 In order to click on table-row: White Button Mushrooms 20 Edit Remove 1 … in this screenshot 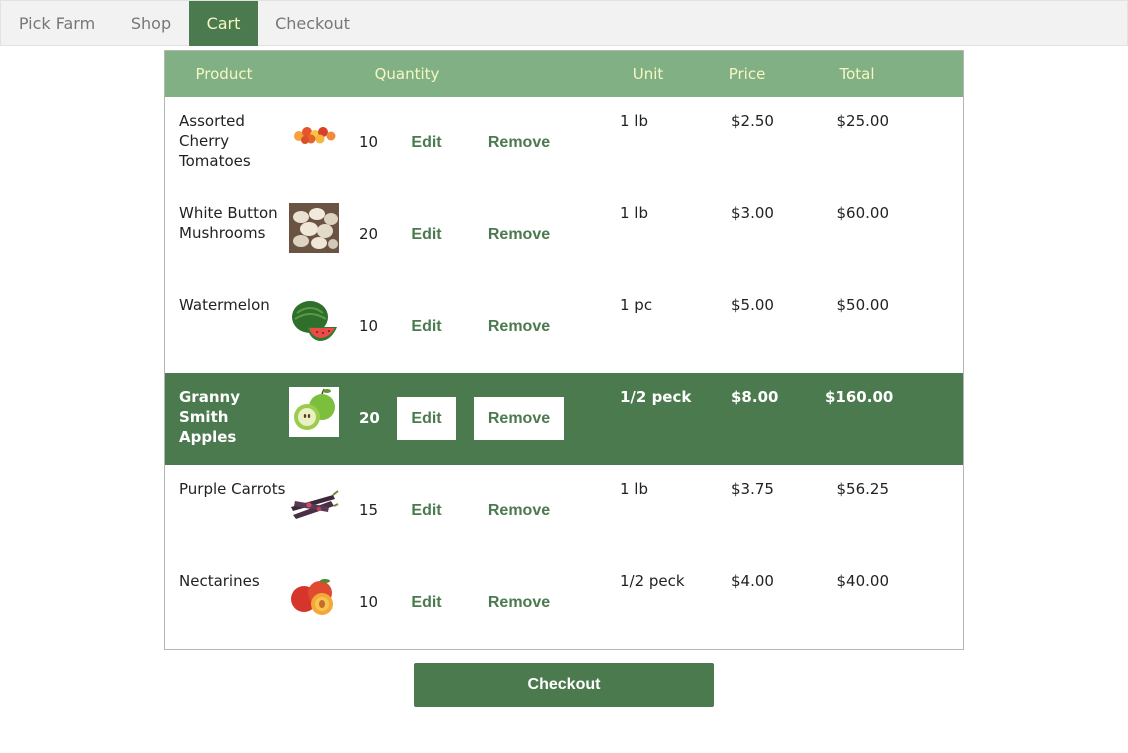, I will do `click(564, 235)`.